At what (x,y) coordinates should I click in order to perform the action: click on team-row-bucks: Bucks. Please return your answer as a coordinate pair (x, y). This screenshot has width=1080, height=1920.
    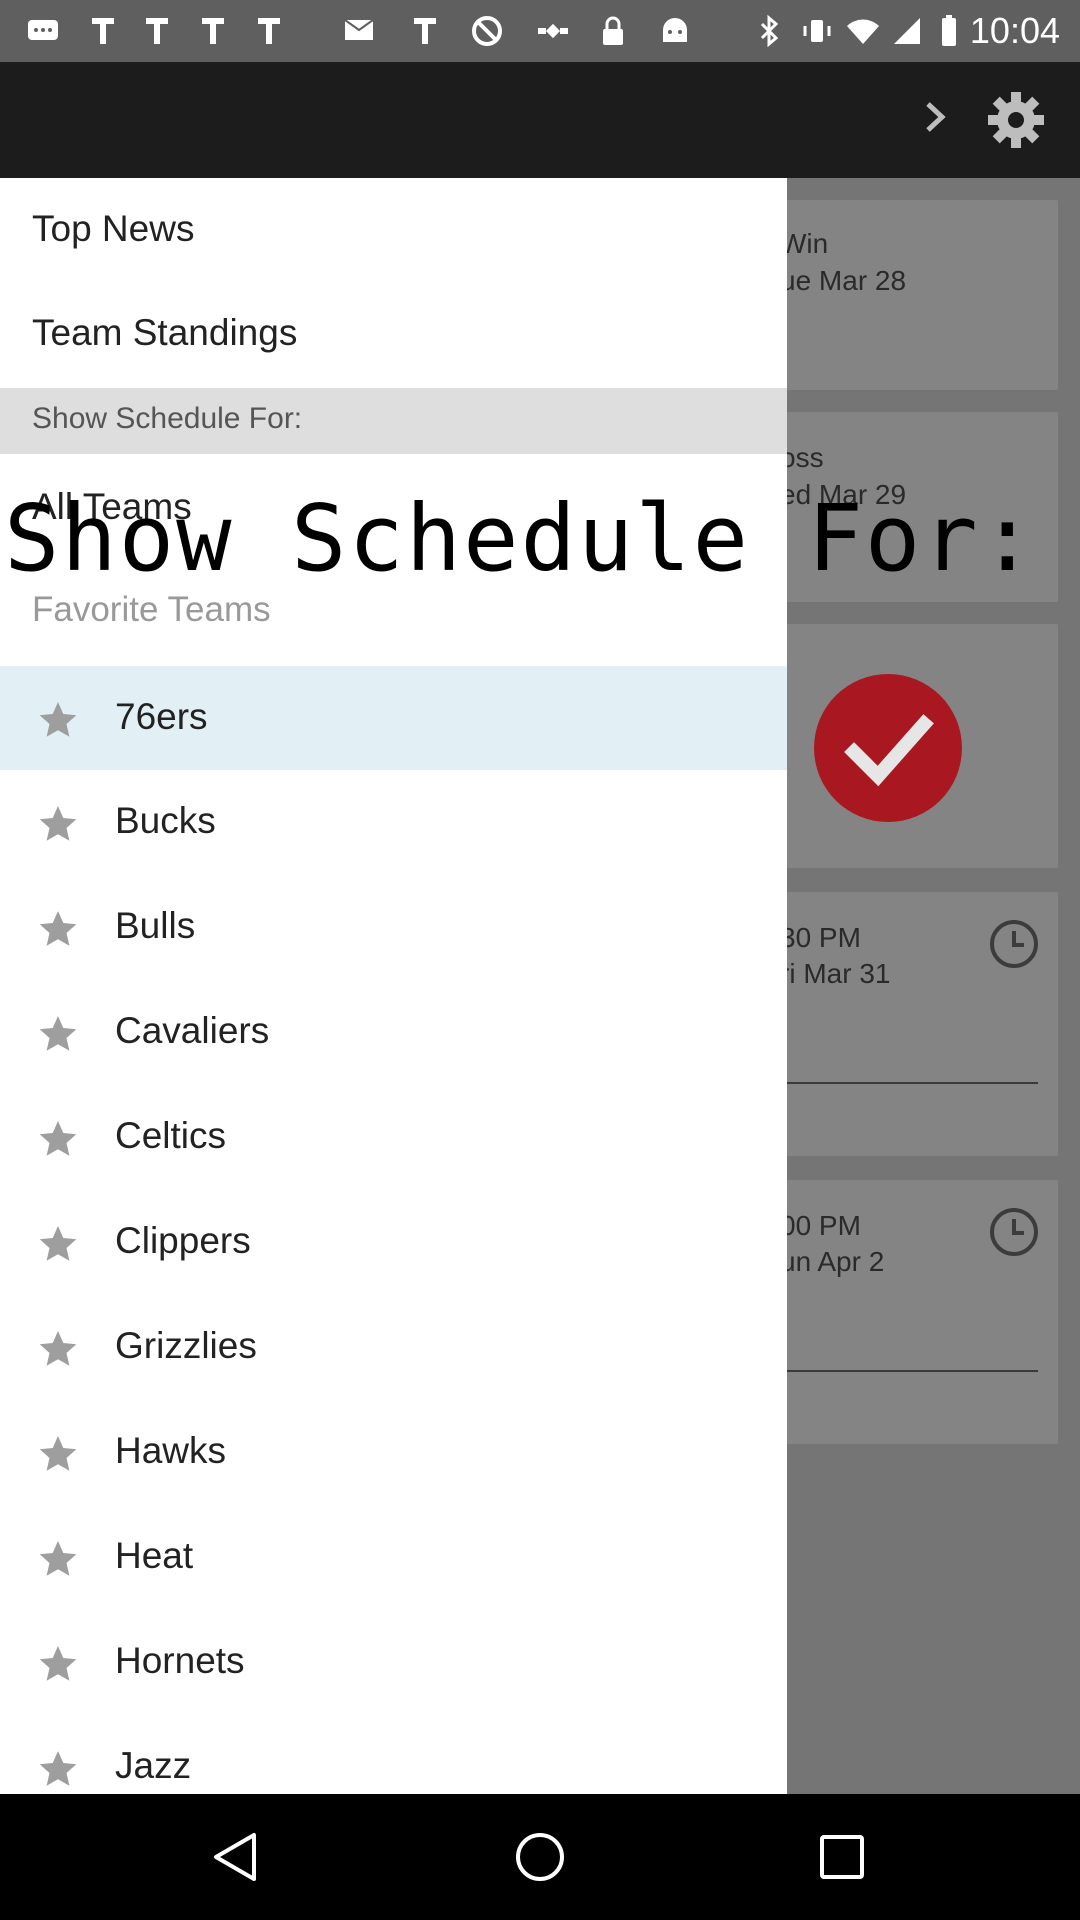
    Looking at the image, I should click on (393, 822).